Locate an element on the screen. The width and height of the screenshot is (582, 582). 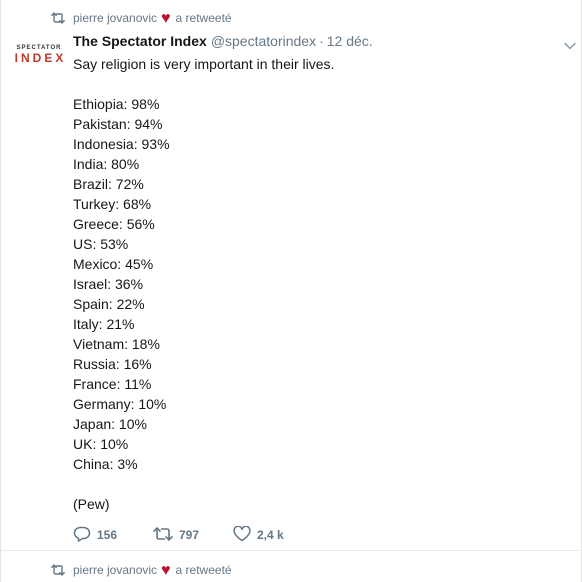
stat-line: Spain: 22% is located at coordinates (109, 304).